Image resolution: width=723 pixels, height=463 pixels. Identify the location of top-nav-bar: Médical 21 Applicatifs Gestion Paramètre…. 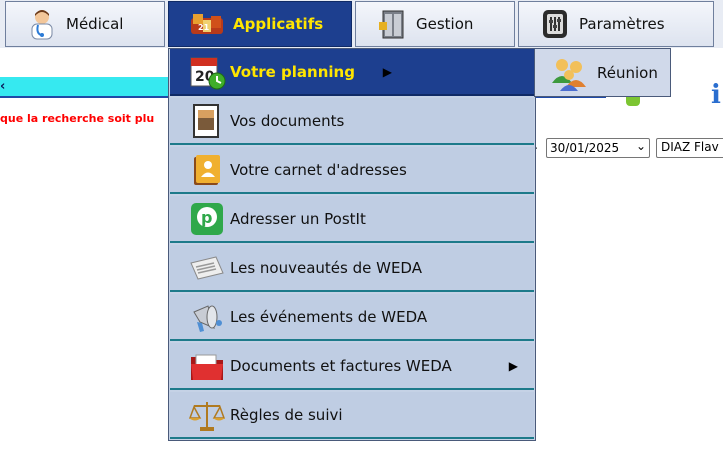
(361, 24).